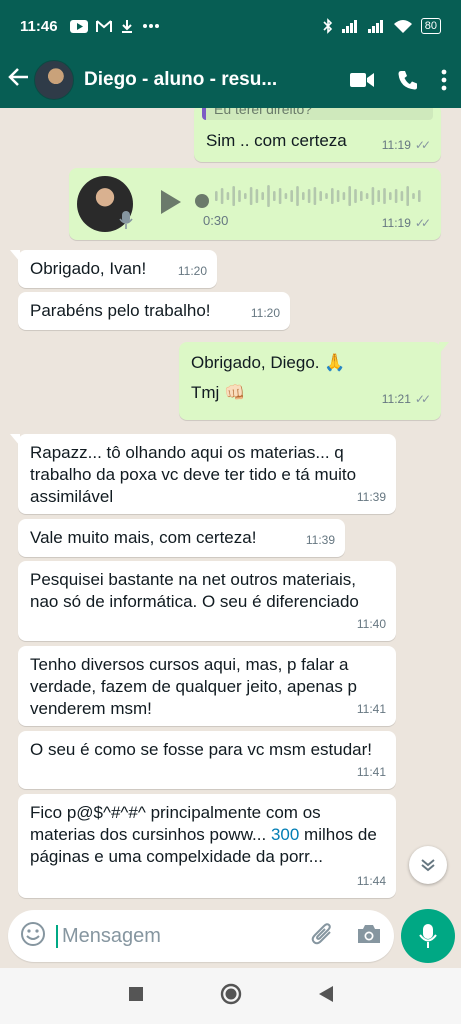 This screenshot has height=1024, width=461. I want to click on audio-message: 0:30 11:19 ✓✓, so click(255, 204).